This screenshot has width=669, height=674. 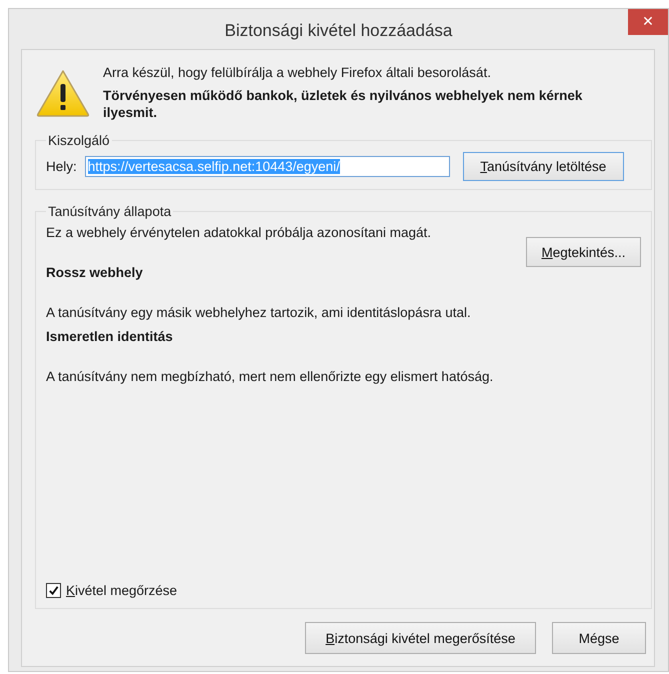 What do you see at coordinates (63, 93) in the screenshot?
I see `warning-icon` at bounding box center [63, 93].